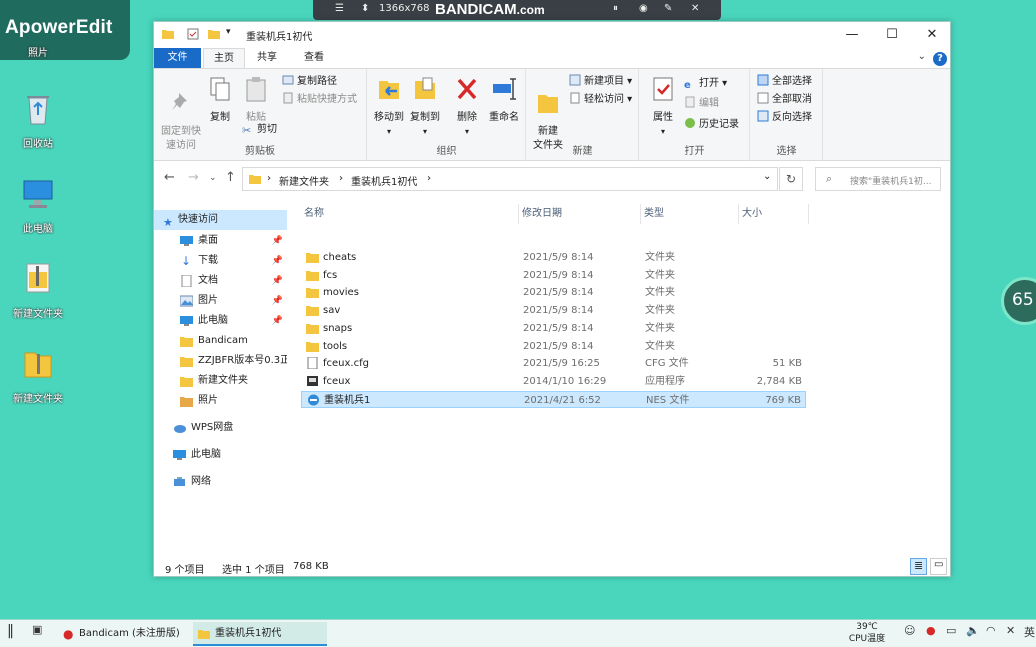 The width and height of the screenshot is (1036, 647). Describe the element at coordinates (467, 107) in the screenshot. I see `delete-button: 删除 ▾` at that location.